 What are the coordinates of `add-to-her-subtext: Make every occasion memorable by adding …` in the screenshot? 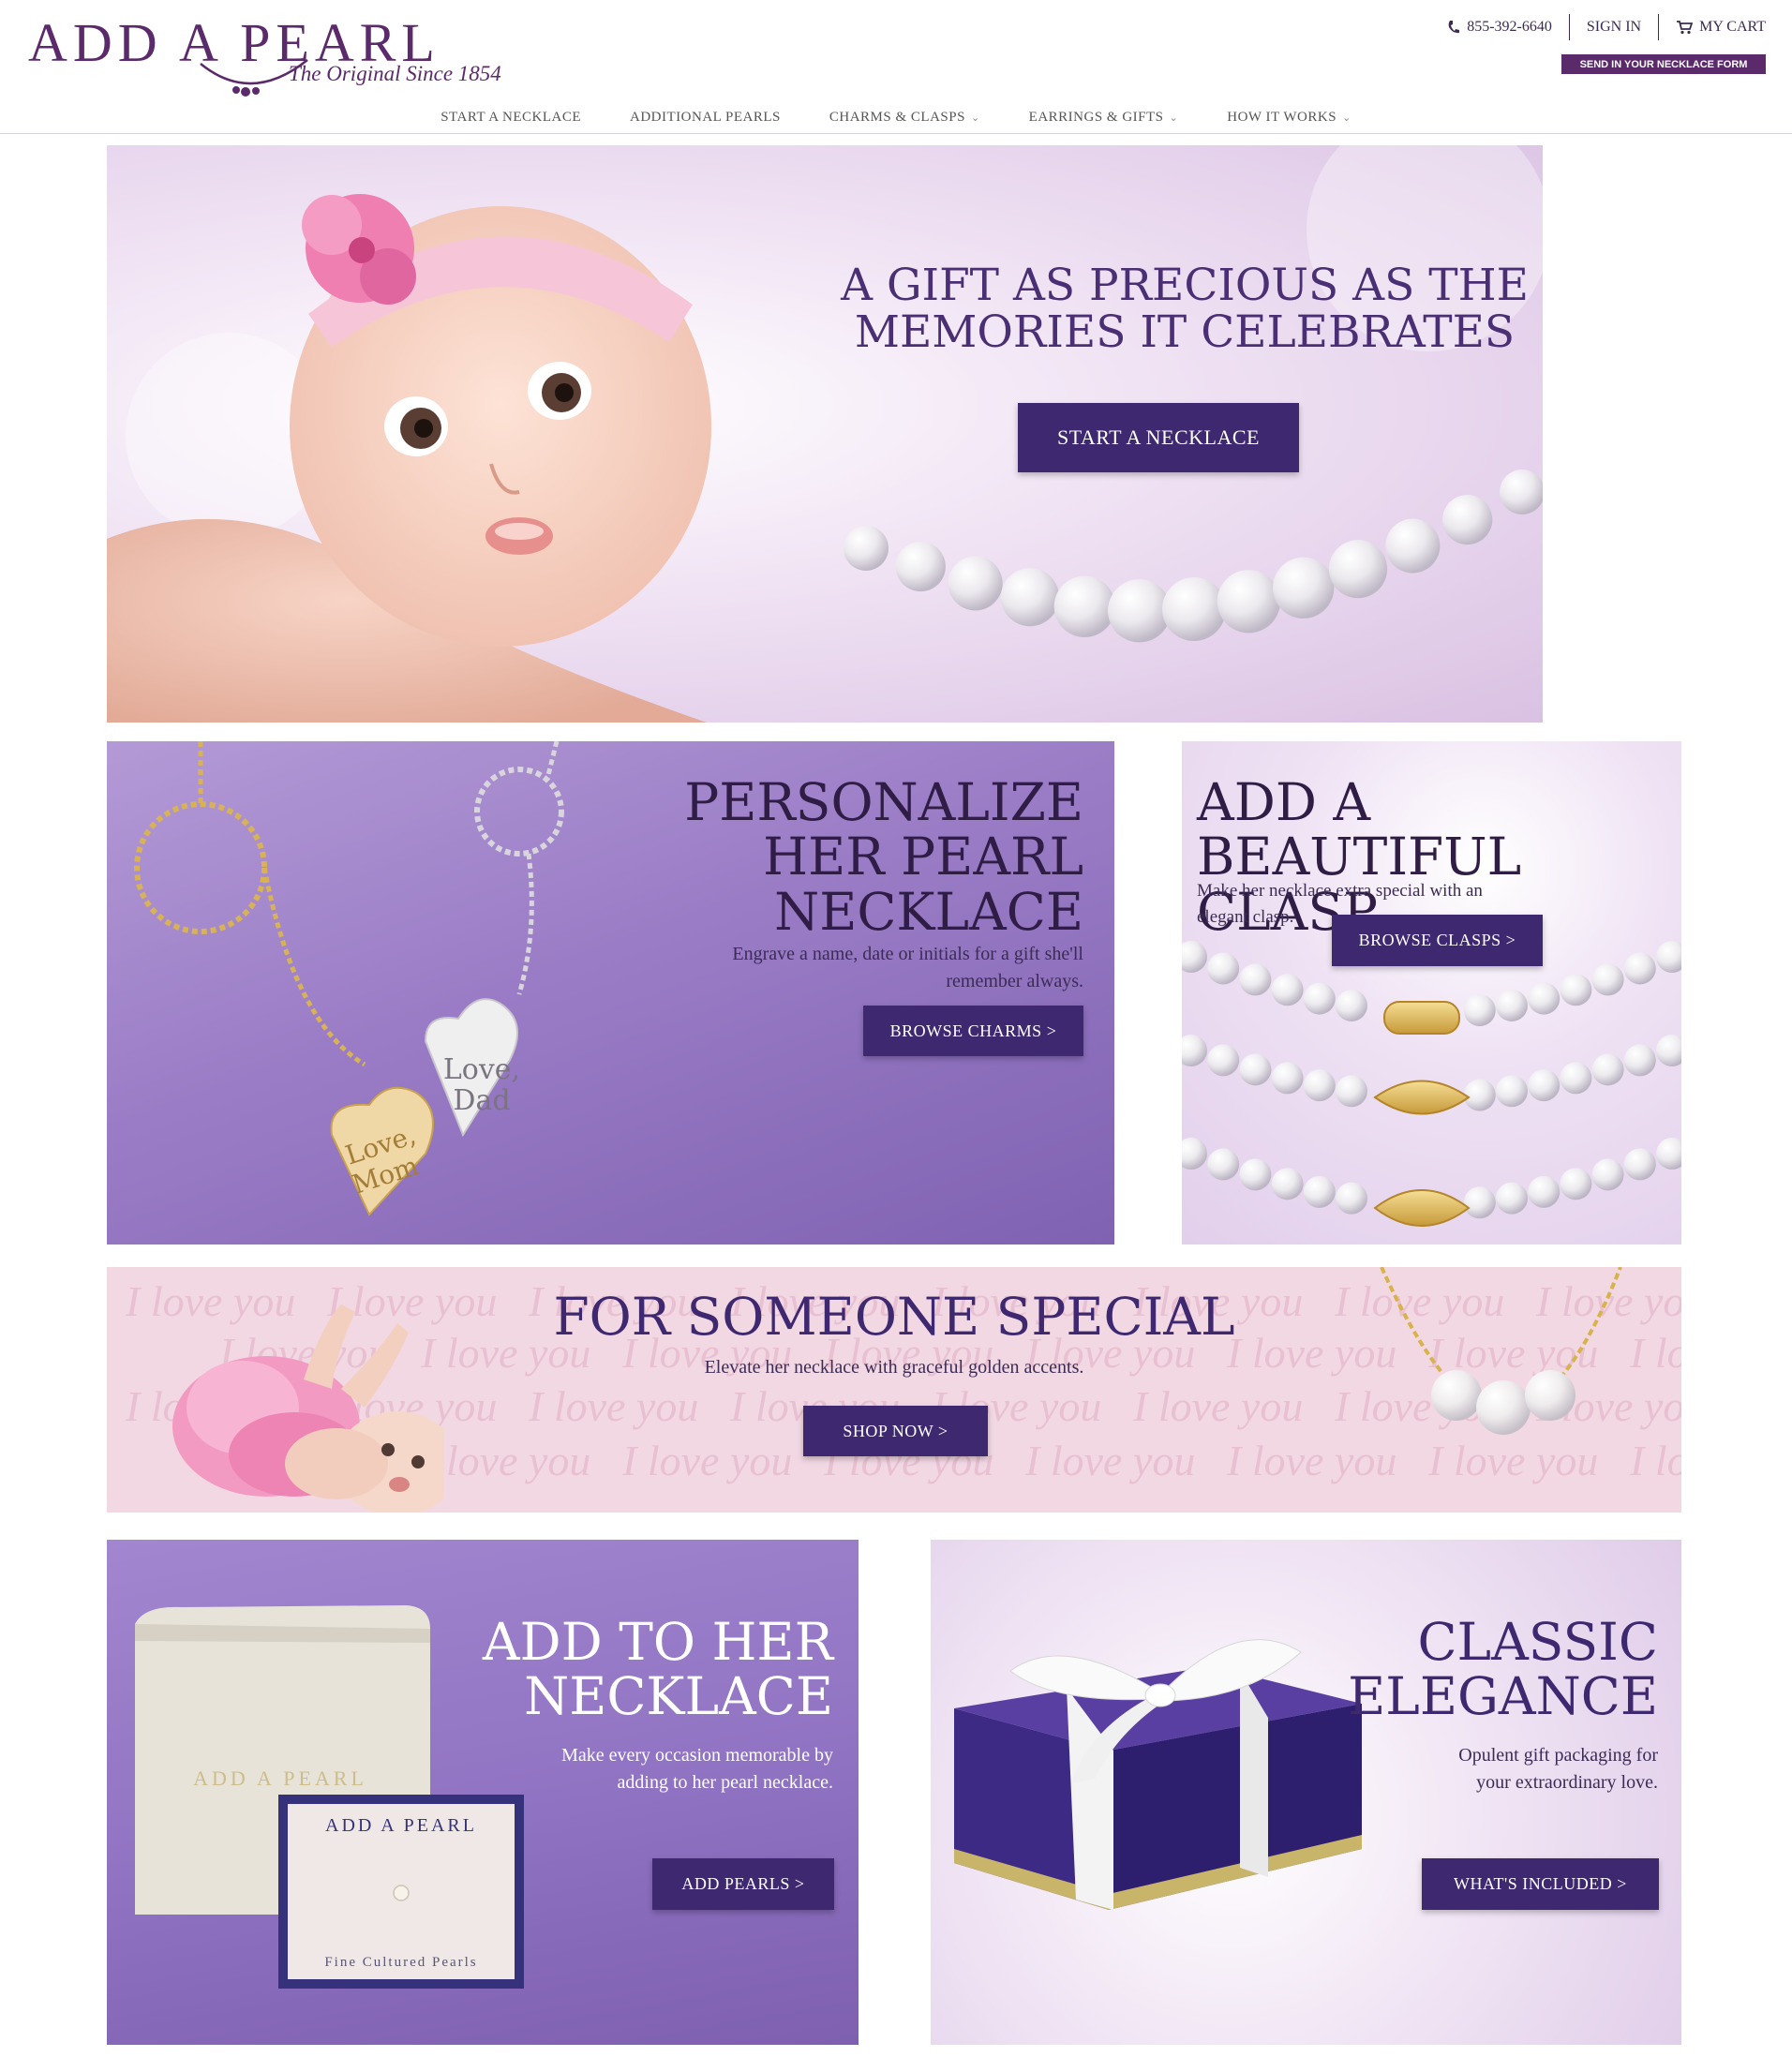 It's located at (634, 1769).